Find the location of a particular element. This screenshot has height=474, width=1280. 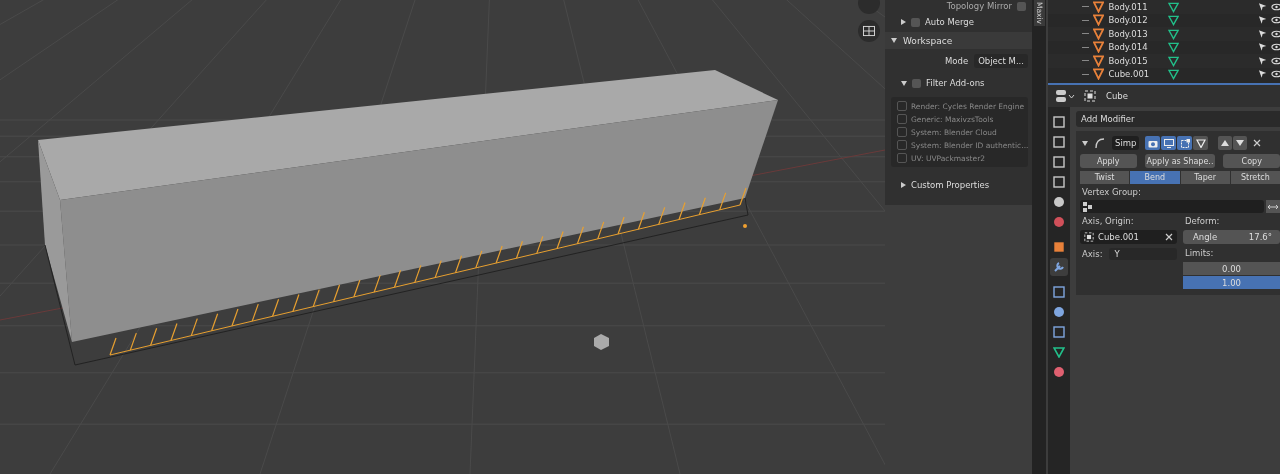

mode-tab: Taper is located at coordinates (1205, 177).